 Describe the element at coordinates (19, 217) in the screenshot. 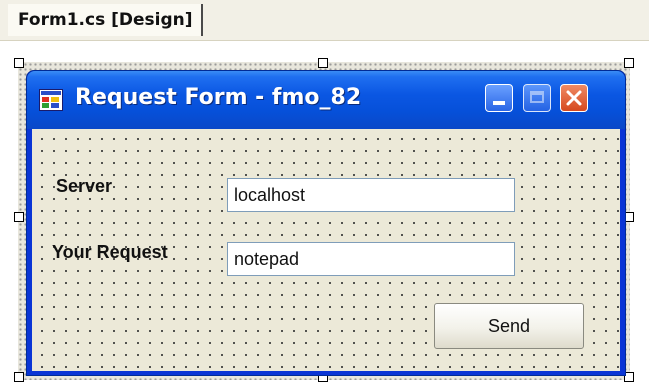

I see `resize-handle-middle-left` at that location.